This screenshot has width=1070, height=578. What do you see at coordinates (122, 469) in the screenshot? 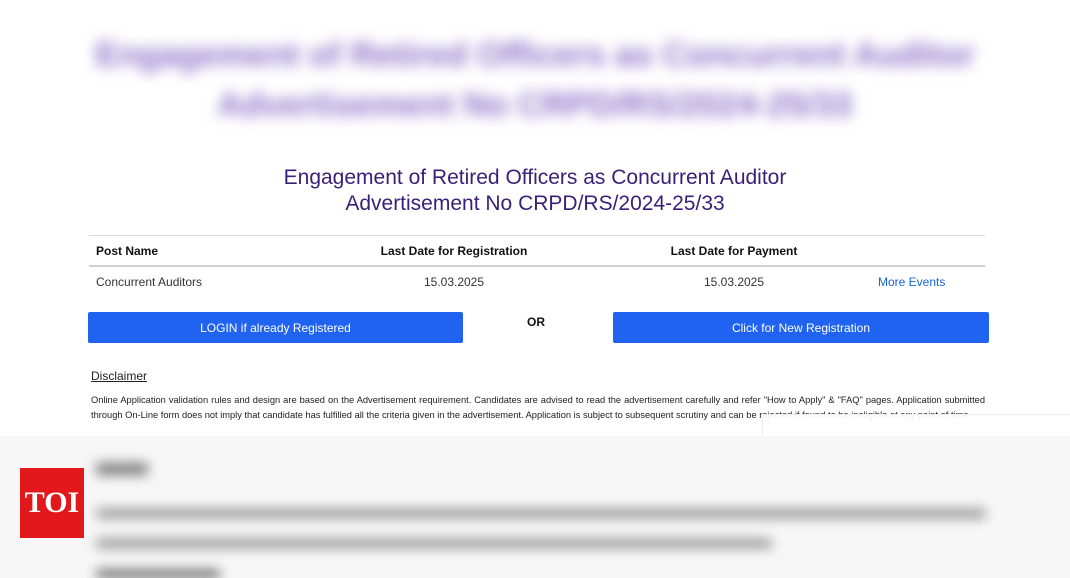
I see `blurred-heading-bar` at bounding box center [122, 469].